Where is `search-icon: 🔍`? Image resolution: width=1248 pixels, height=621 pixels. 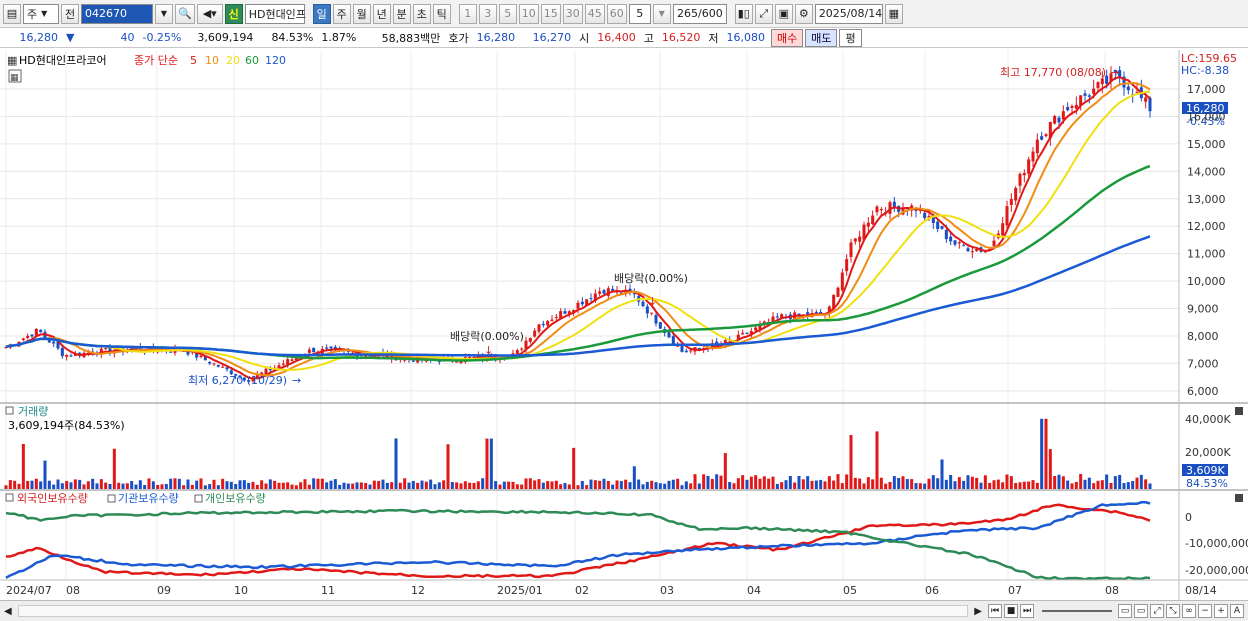 search-icon: 🔍 is located at coordinates (185, 13).